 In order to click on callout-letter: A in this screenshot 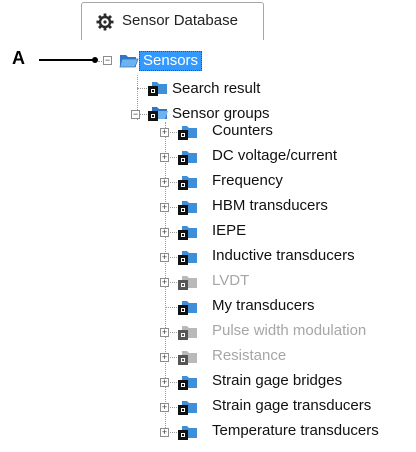, I will do `click(18, 58)`.